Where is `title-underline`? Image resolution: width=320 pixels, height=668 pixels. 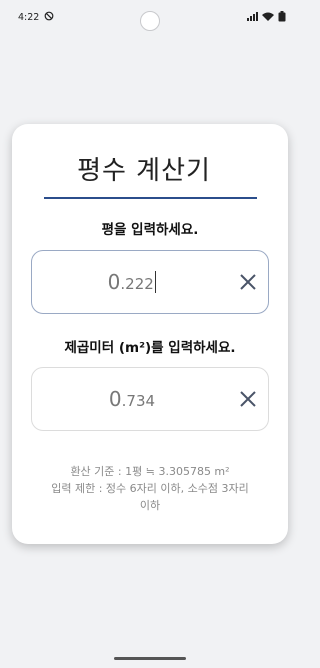 title-underline is located at coordinates (150, 198).